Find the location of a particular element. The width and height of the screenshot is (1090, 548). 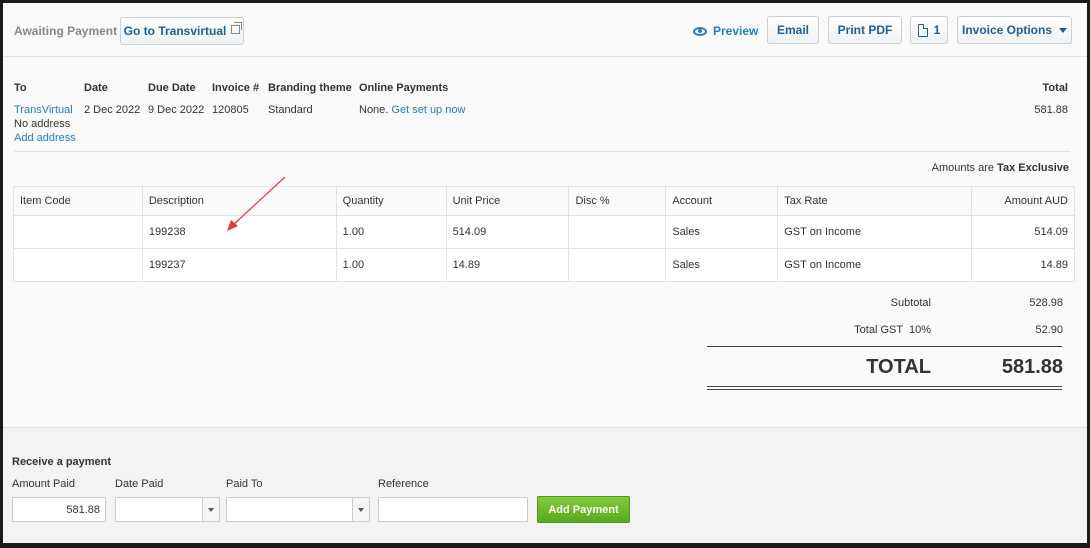

invoice-number-label: Invoice # is located at coordinates (236, 88).